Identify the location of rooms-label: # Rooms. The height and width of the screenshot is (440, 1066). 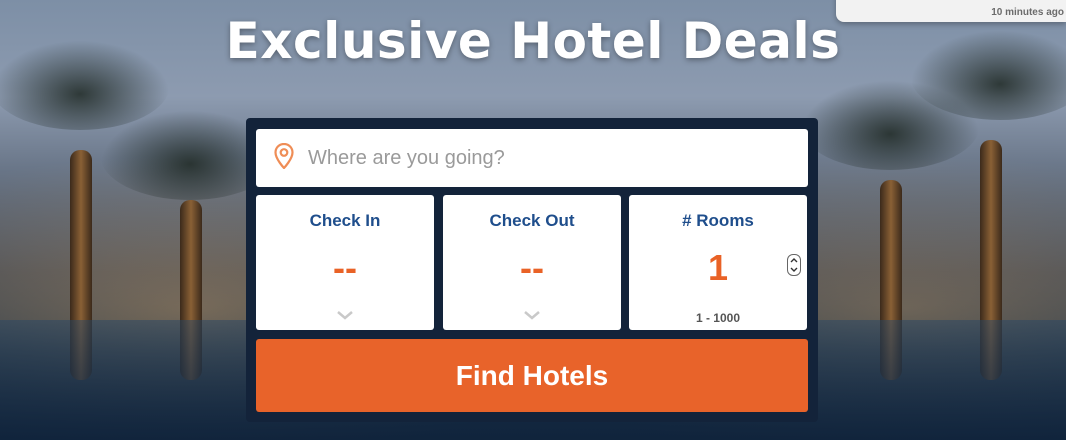
(718, 220).